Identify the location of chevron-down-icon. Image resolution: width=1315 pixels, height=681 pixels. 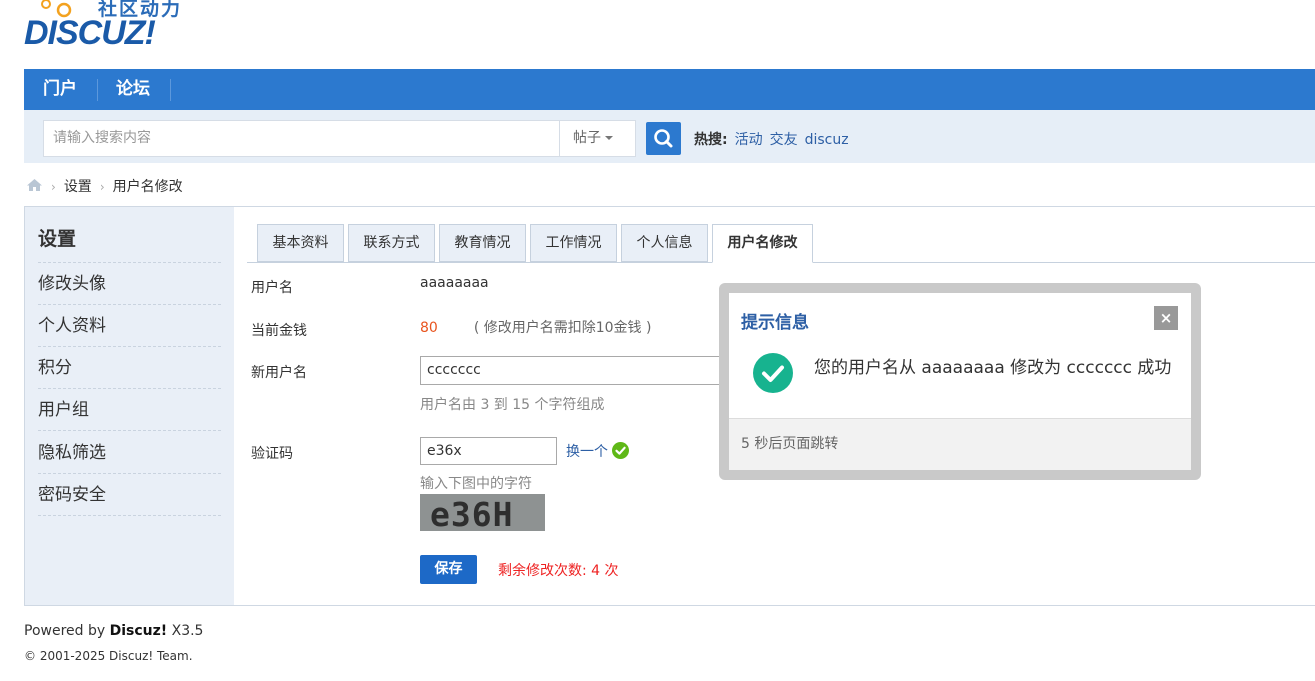
(609, 138).